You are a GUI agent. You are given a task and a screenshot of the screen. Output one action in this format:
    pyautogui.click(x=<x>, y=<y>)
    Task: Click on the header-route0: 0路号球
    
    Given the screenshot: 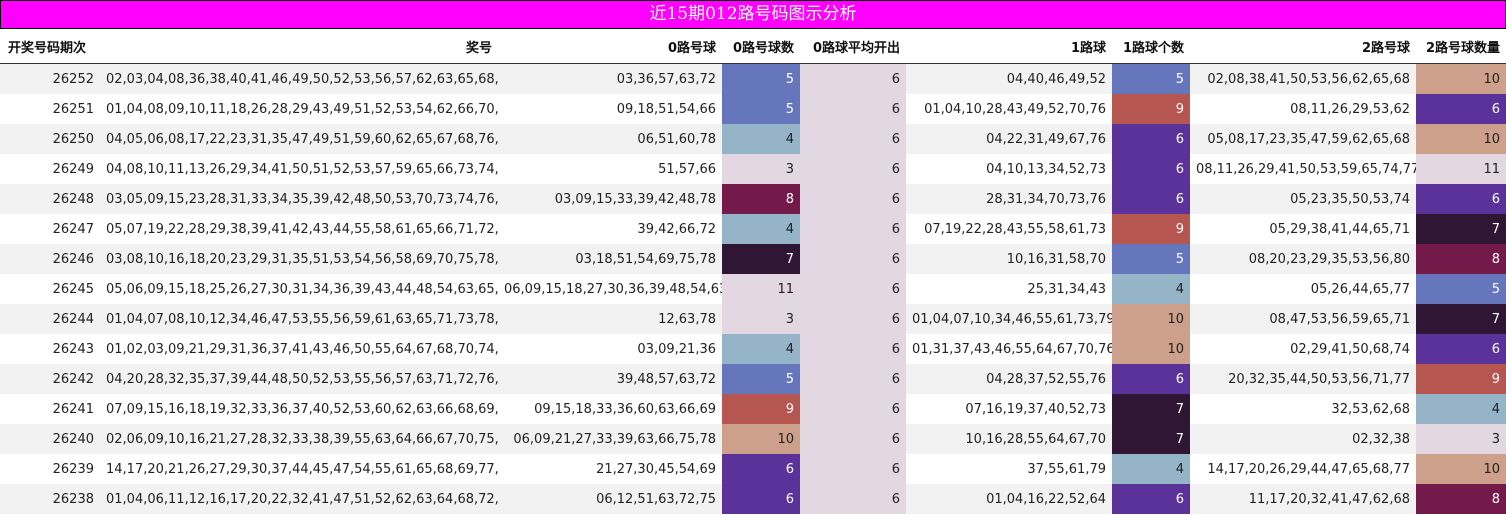 What is the action you would take?
    pyautogui.click(x=610, y=46)
    